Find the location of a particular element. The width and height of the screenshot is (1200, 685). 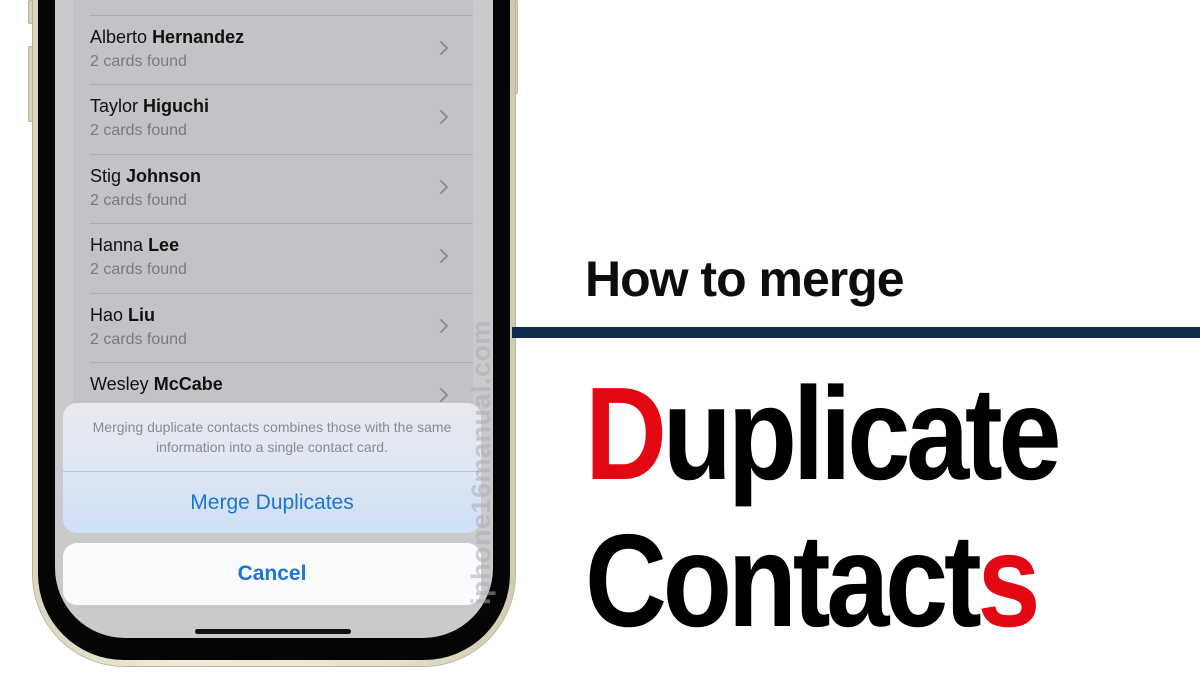

headline-line-2: Contacts is located at coordinates (813, 581).